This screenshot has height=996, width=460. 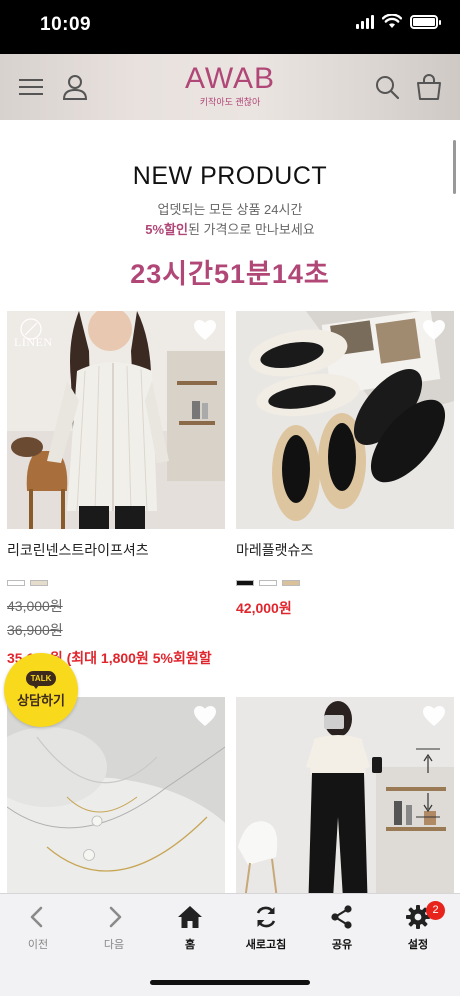 I want to click on site-header: AWAB 키작아도 괜찮아, so click(x=230, y=87).